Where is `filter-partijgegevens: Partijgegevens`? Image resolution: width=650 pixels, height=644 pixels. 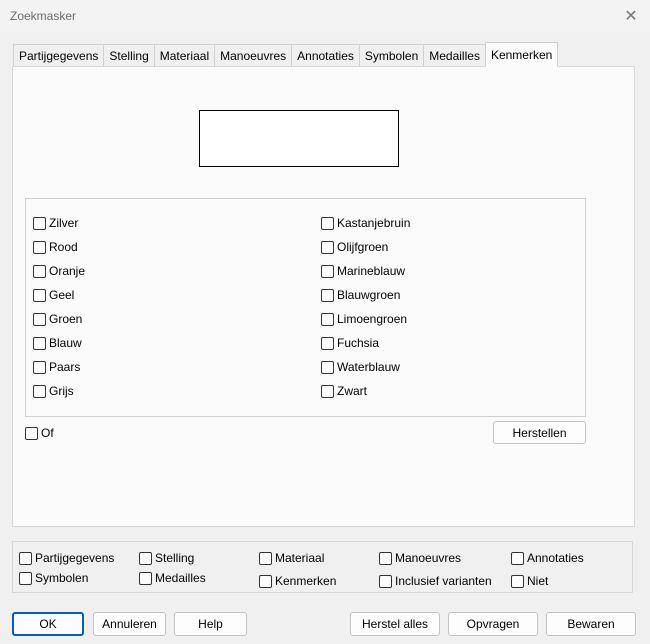 filter-partijgegevens: Partijgegevens is located at coordinates (66, 558).